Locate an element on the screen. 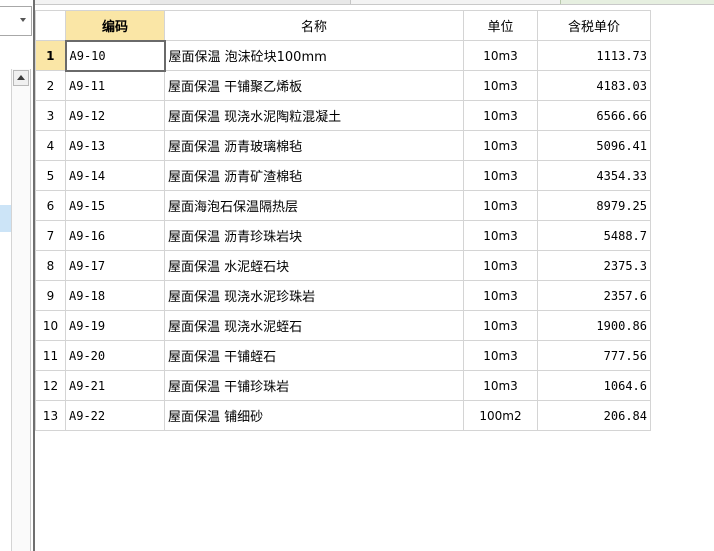 The image size is (714, 551). category-dropdown is located at coordinates (16, 21).